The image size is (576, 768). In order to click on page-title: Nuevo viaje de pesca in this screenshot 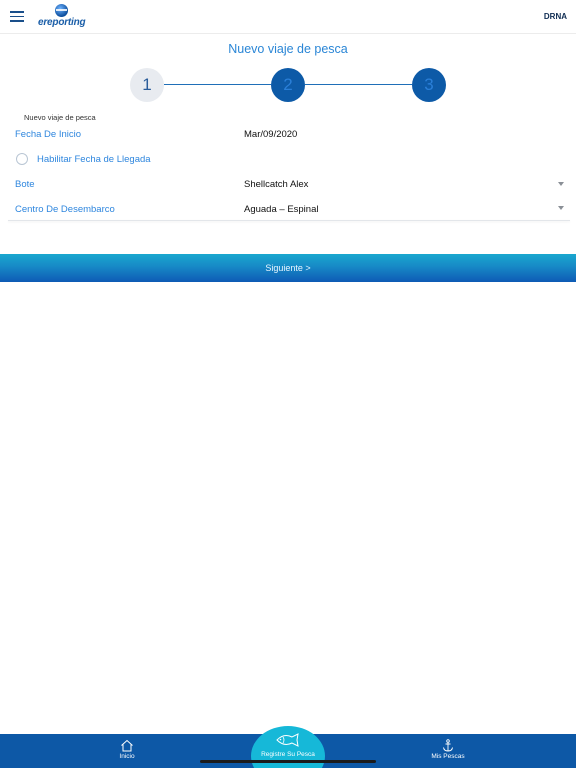, I will do `click(288, 49)`.